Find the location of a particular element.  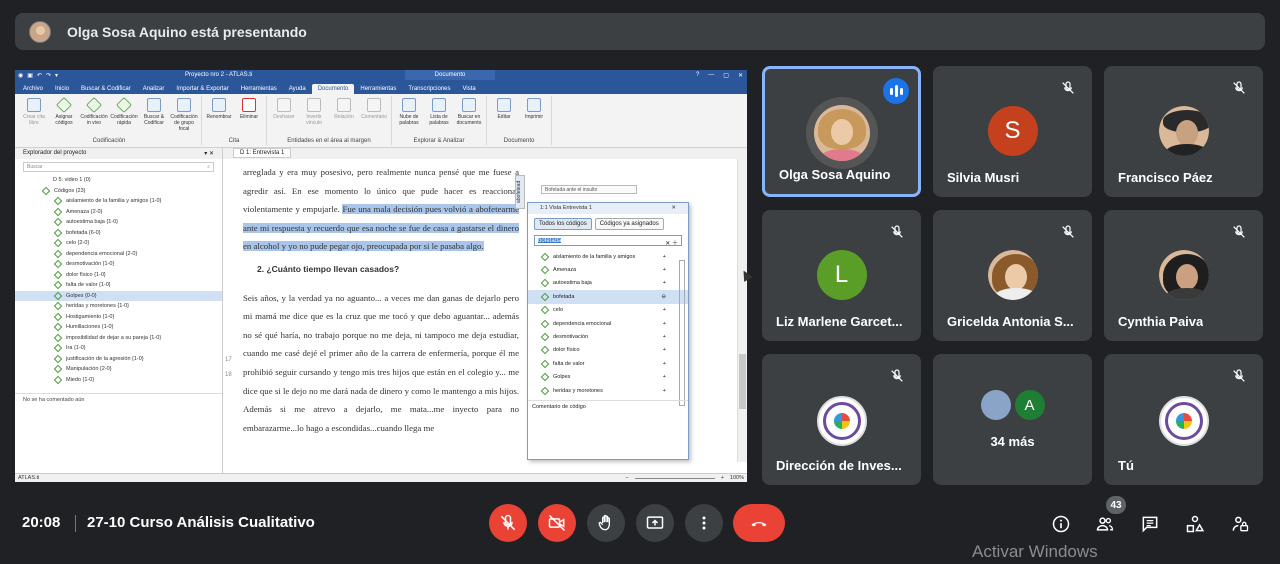

raise-hand-button is located at coordinates (606, 523).